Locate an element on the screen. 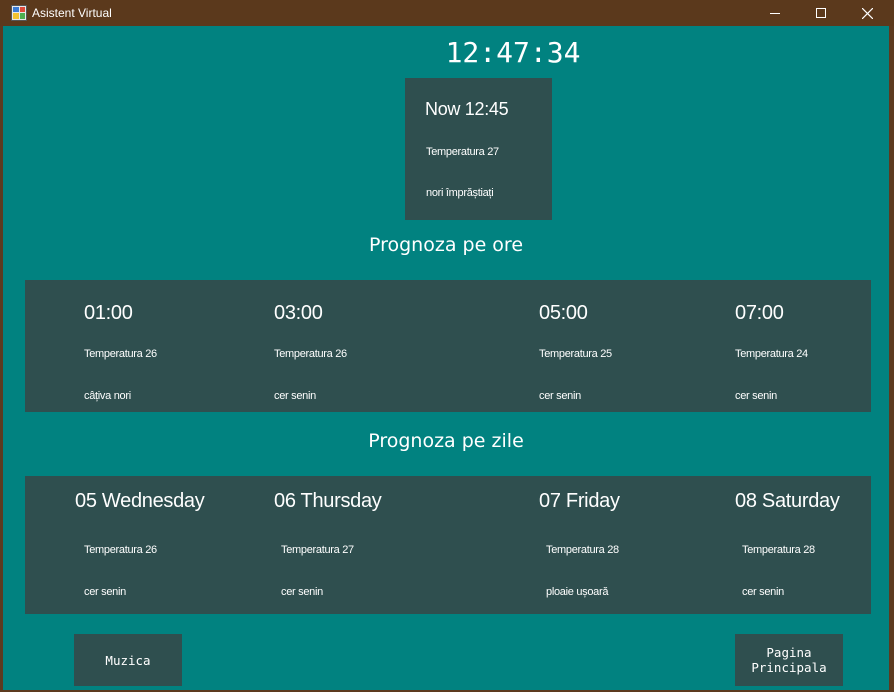 This screenshot has height=692, width=894. day-name: 05 Wednesday is located at coordinates (140, 501).